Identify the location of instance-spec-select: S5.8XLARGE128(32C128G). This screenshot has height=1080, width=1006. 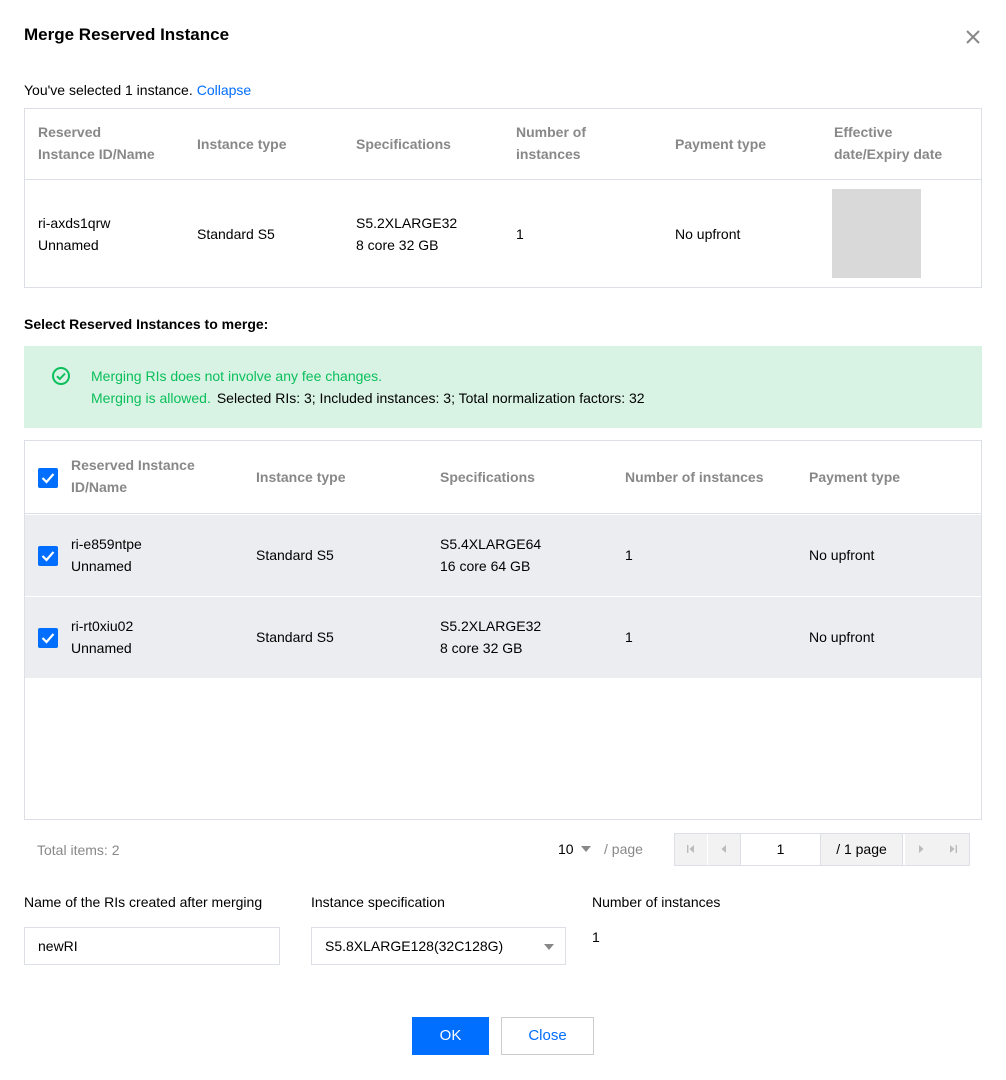
(438, 946).